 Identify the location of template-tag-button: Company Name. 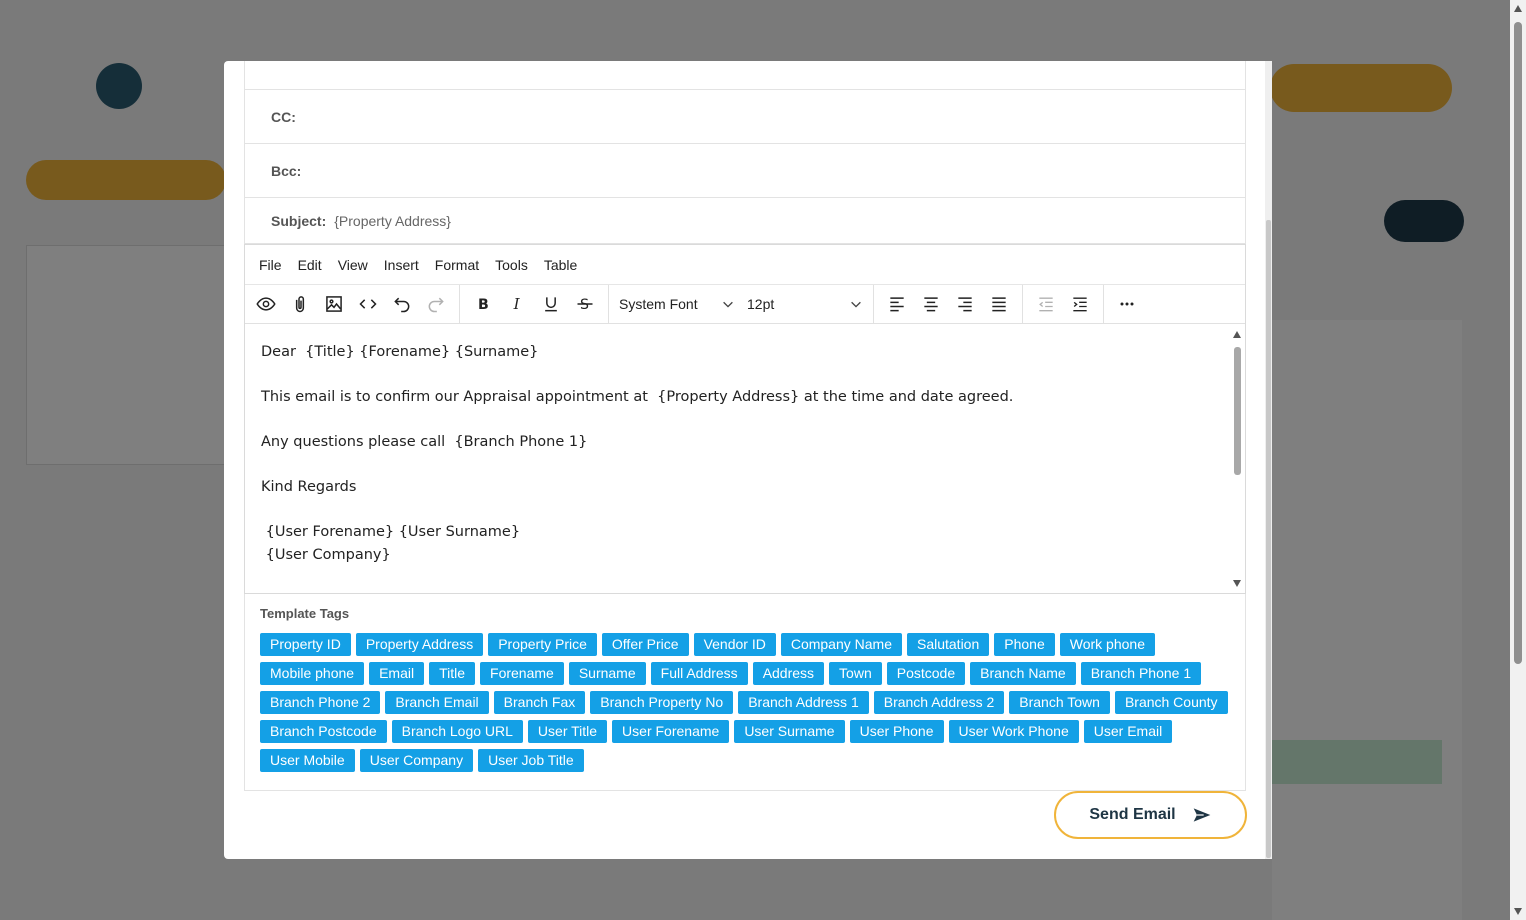
(841, 644).